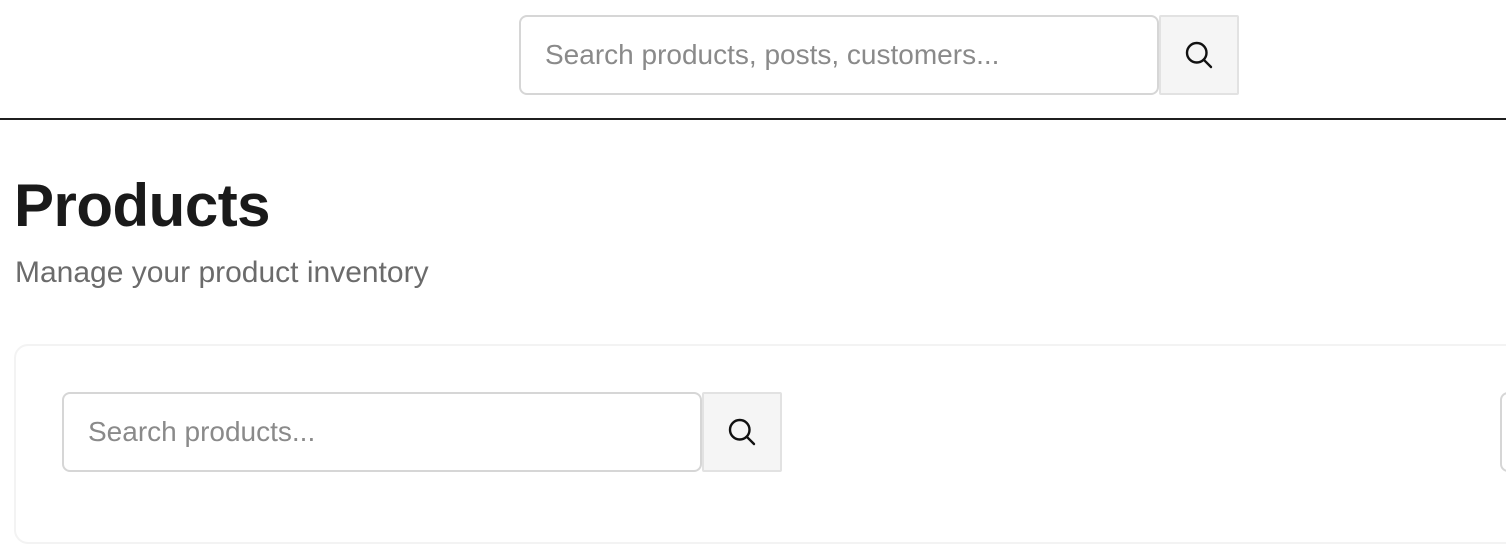 The image size is (1506, 544). What do you see at coordinates (382, 432) in the screenshot?
I see `product-search-input` at bounding box center [382, 432].